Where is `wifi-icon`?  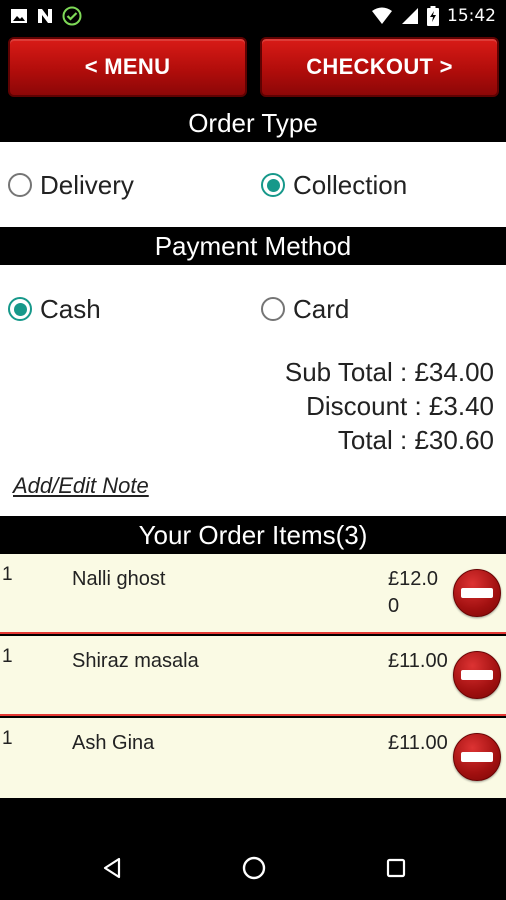 wifi-icon is located at coordinates (382, 15).